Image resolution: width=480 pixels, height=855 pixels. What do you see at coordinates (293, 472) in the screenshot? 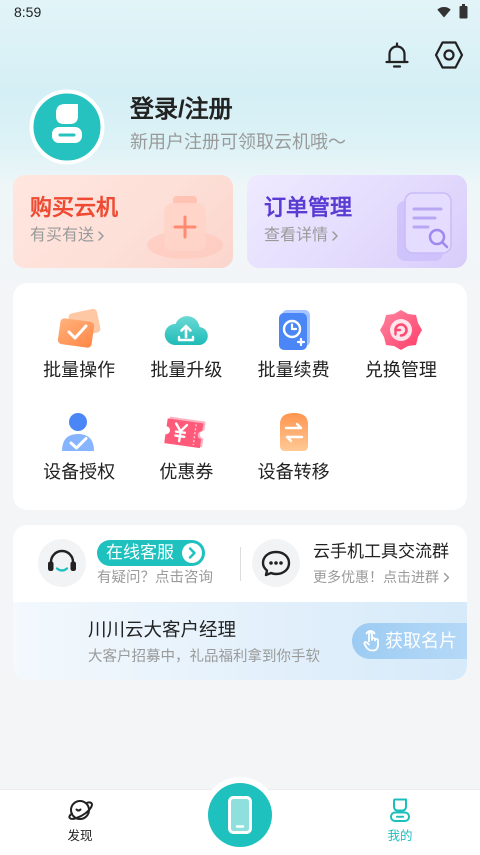
I see `tool-label: 设备转移` at bounding box center [293, 472].